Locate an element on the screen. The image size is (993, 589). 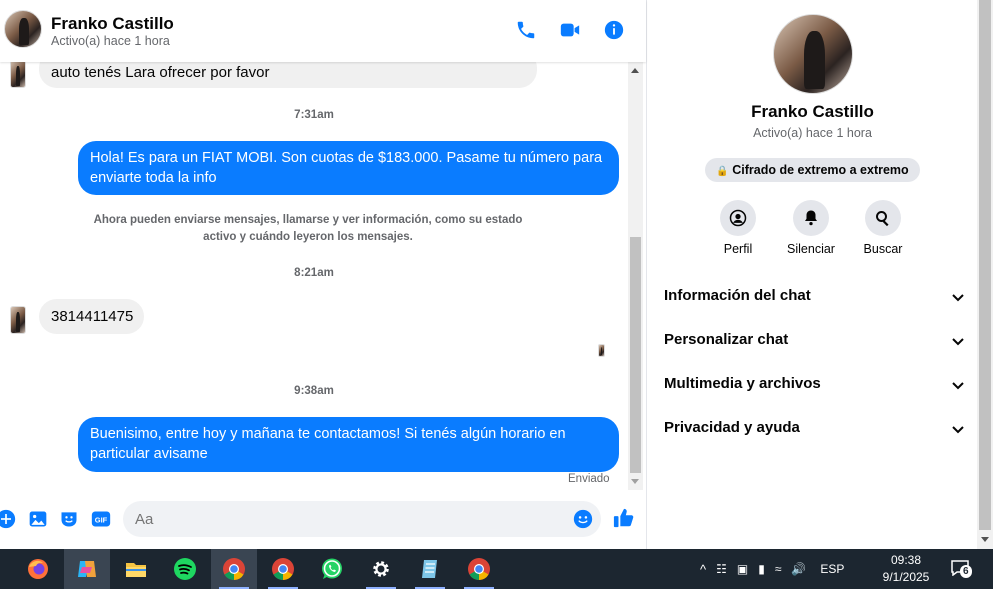
phone-call-icon is located at coordinates (526, 30).